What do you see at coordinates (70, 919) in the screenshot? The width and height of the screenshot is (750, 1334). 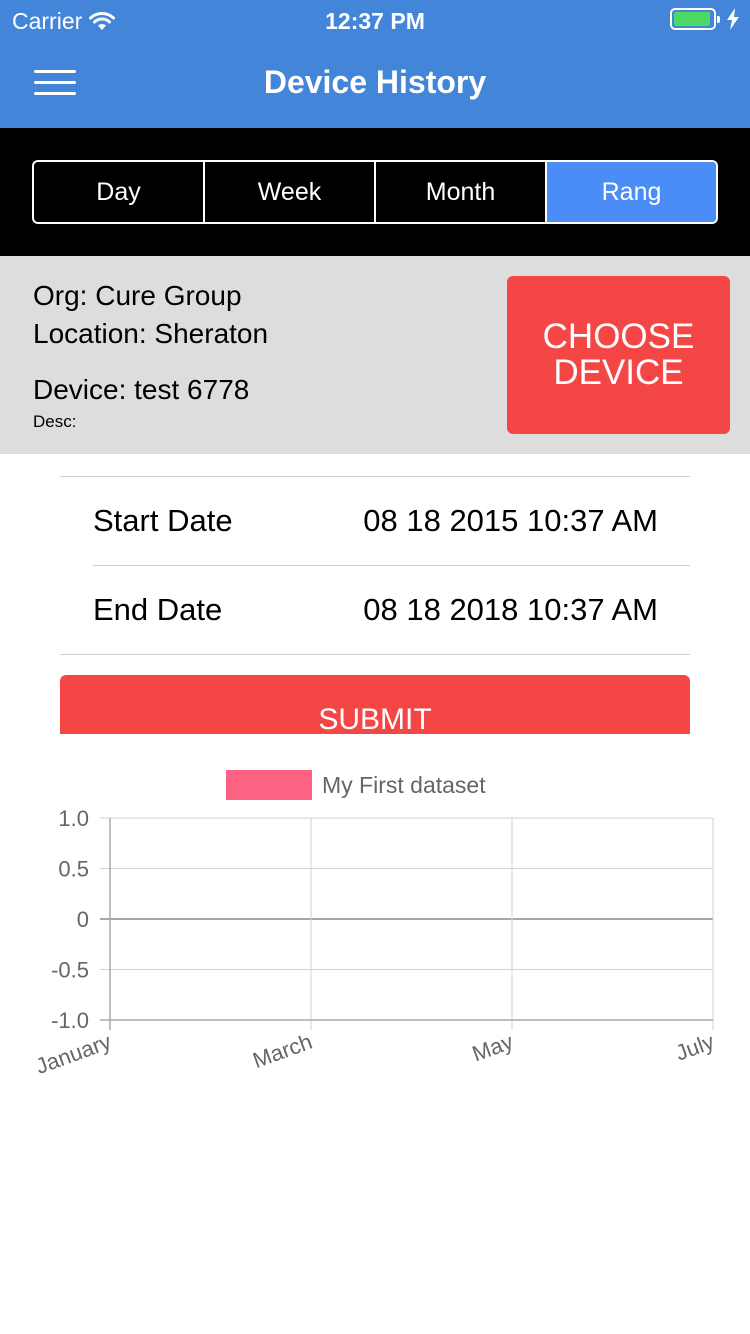 I see `y-axis-ticks: 1.0 0.5 0 -0.5 -1.0` at bounding box center [70, 919].